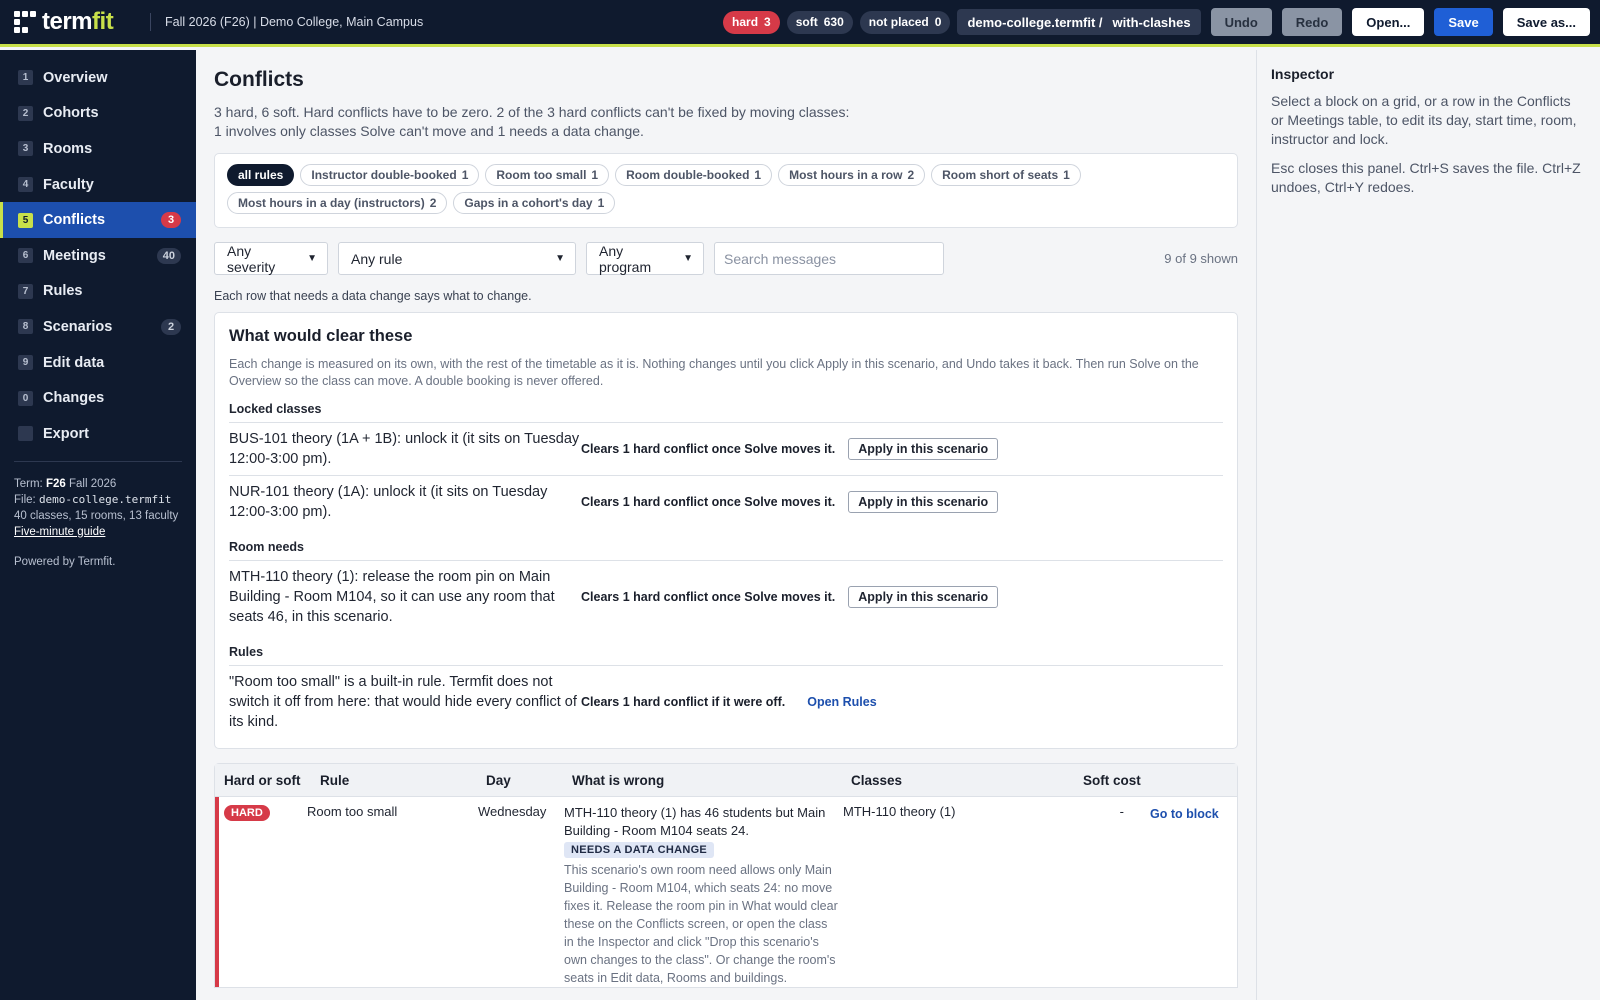 The image size is (1600, 1000). Describe the element at coordinates (25, 256) in the screenshot. I see `shortcut-key: 6` at that location.